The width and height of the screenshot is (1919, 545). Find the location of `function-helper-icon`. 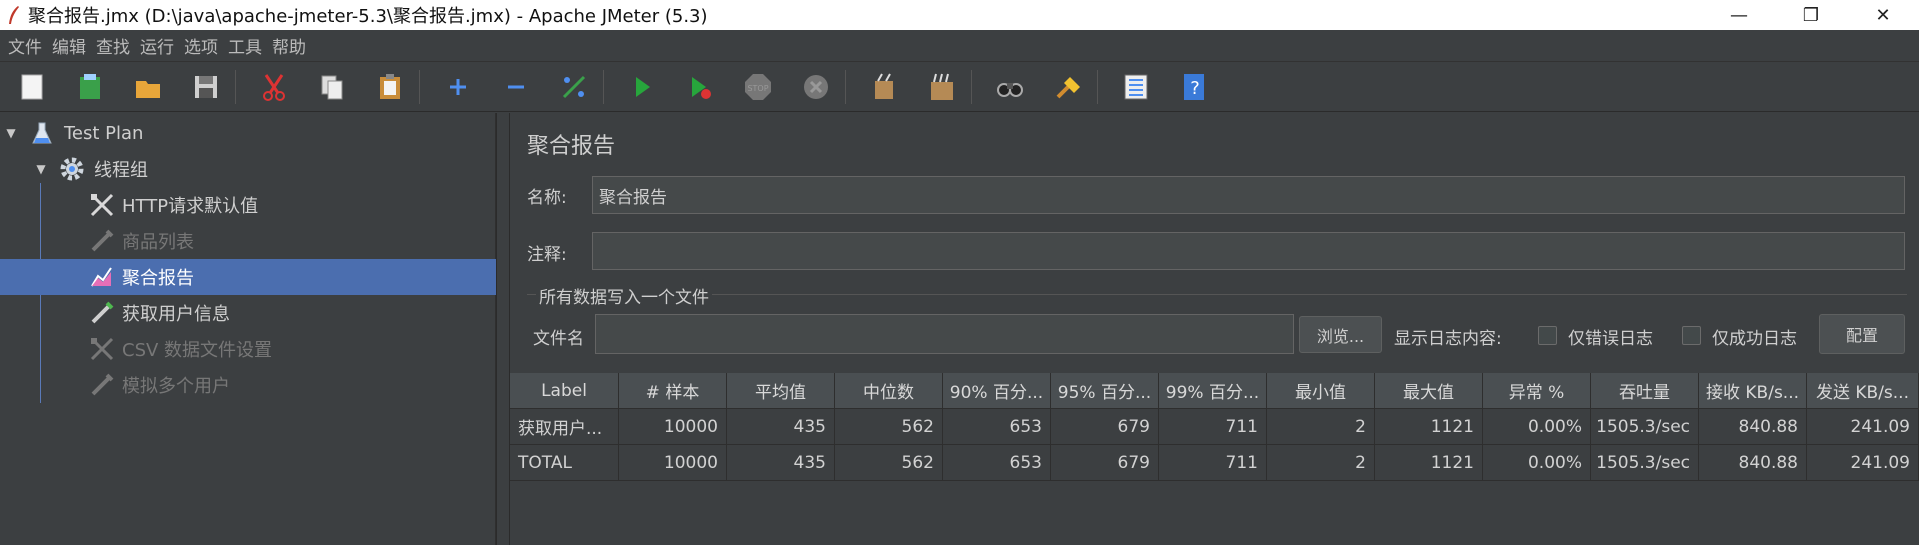

function-helper-icon is located at coordinates (1136, 87).